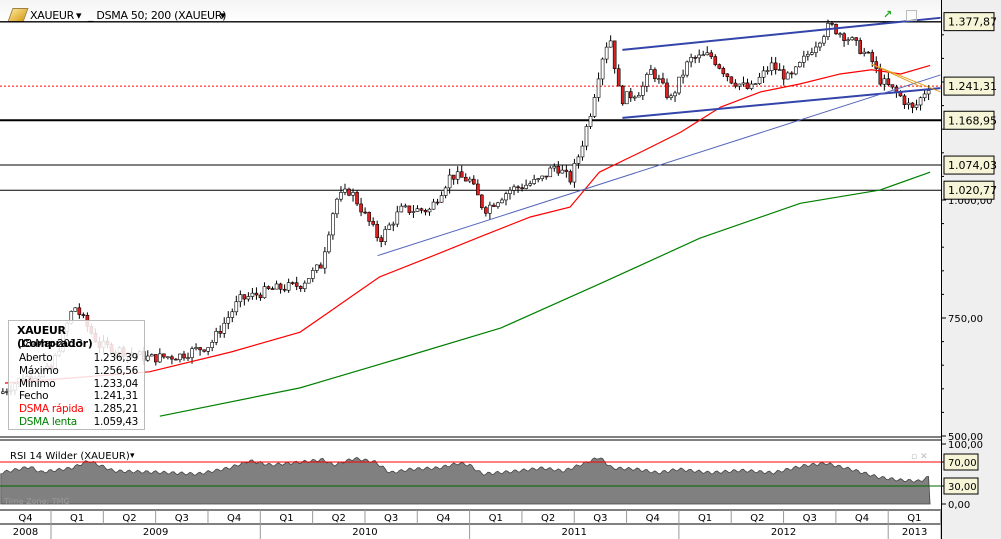 This screenshot has height=539, width=1001. What do you see at coordinates (70, 456) in the screenshot?
I see `rsi-label: RSI 14 Wilder (XAUEUR)` at bounding box center [70, 456].